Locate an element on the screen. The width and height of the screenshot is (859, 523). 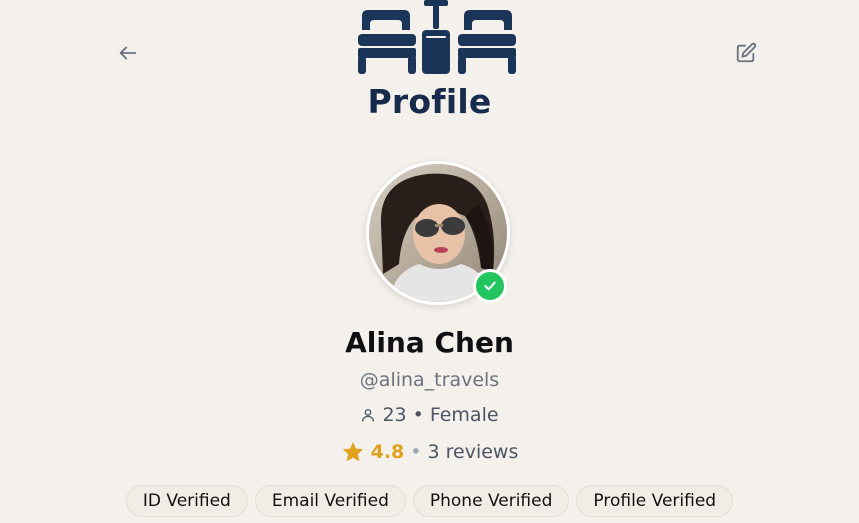
edit-profile-button is located at coordinates (746, 53).